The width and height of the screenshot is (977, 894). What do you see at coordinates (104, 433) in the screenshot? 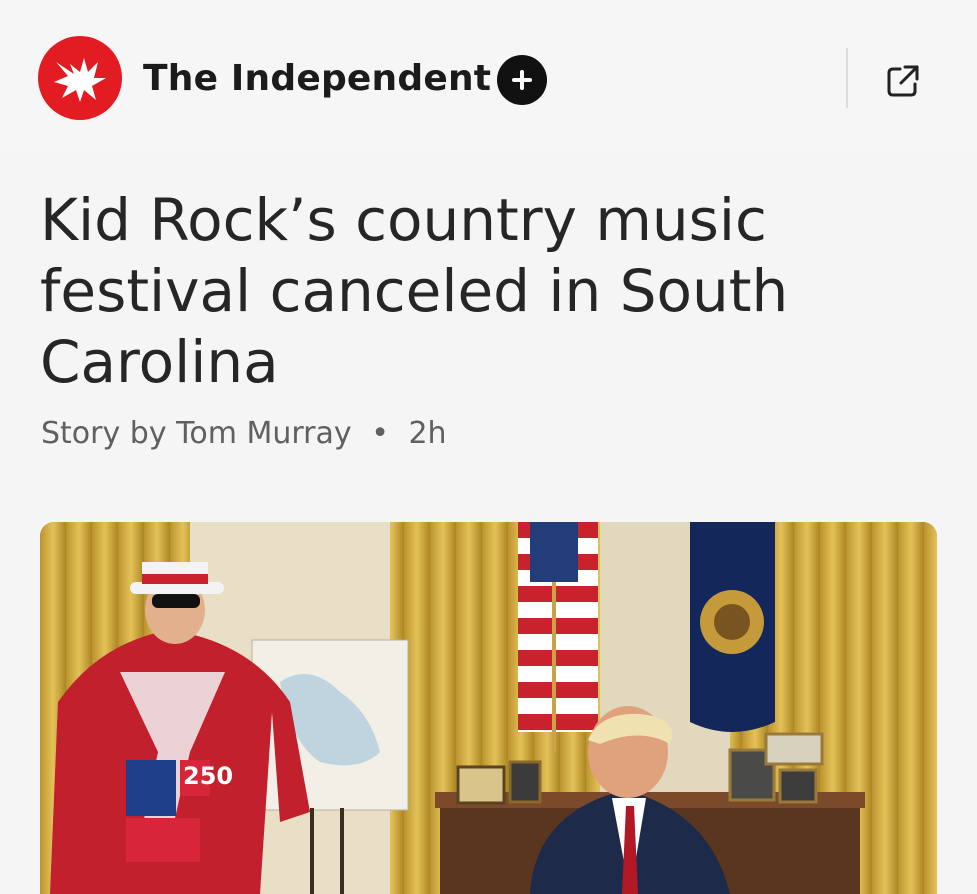
I see `byline-prefix: Story by` at bounding box center [104, 433].